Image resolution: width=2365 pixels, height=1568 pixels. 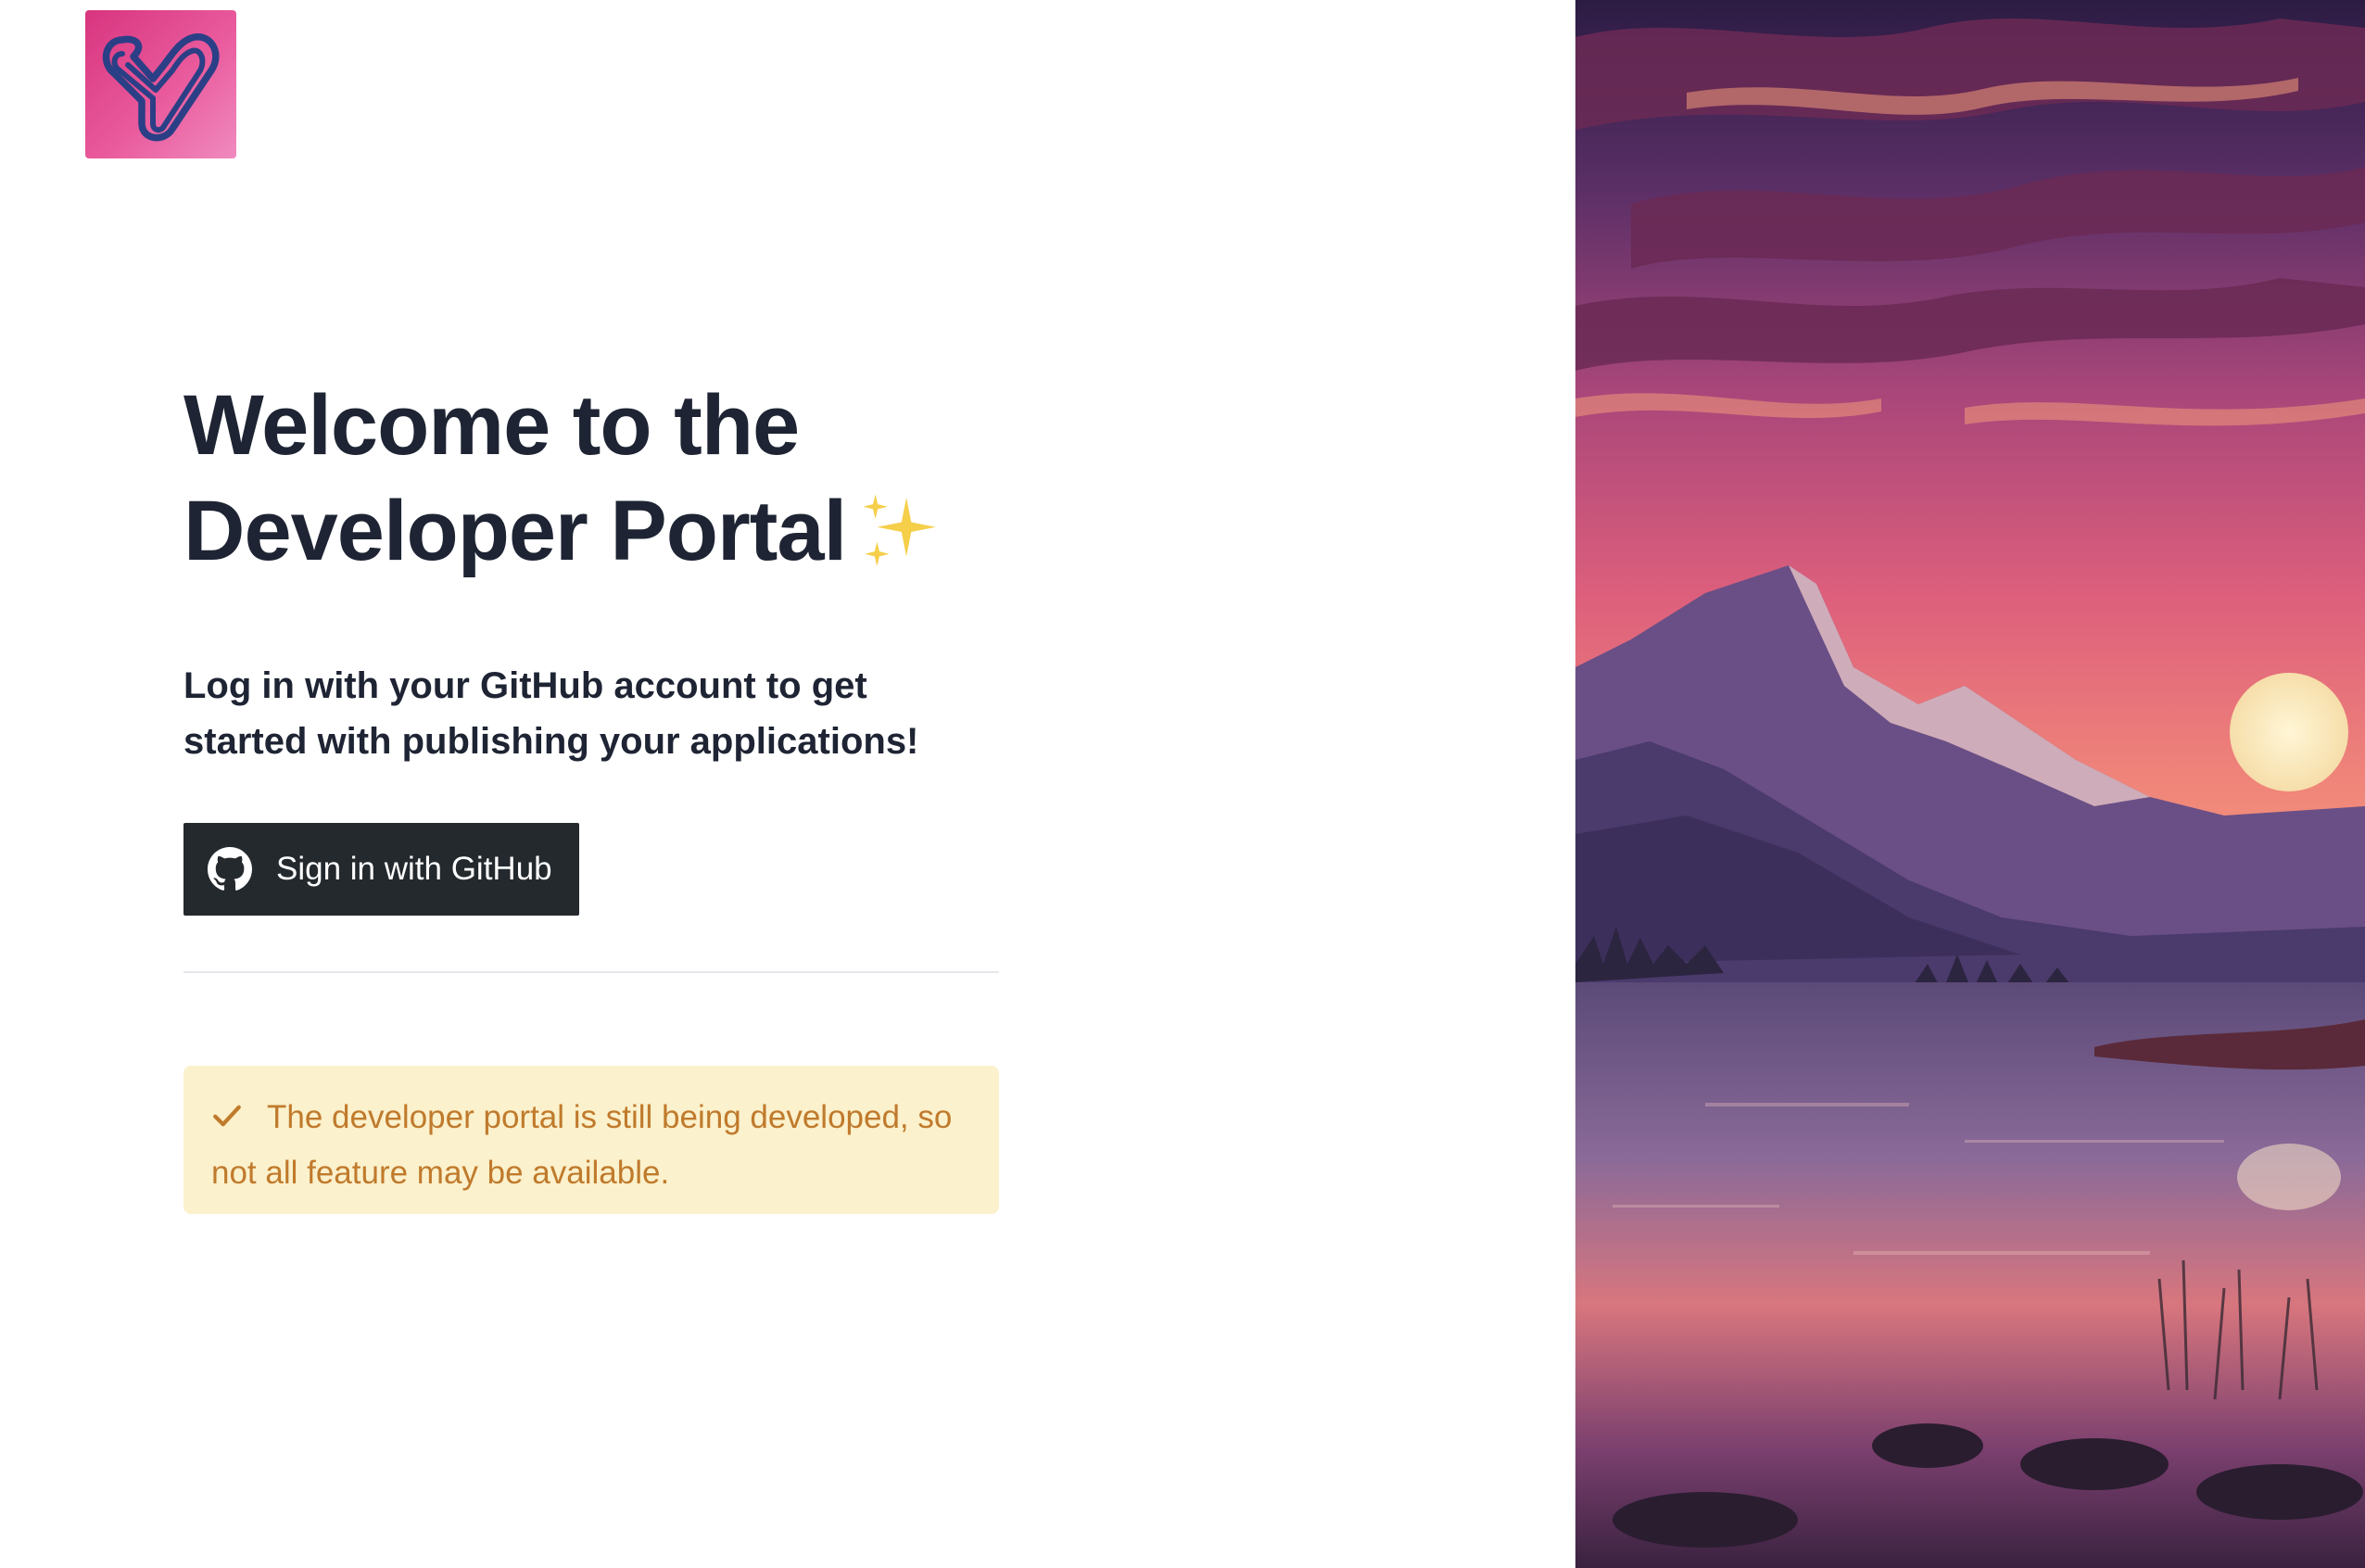 What do you see at coordinates (515, 531) in the screenshot?
I see `title-line-2: Developer Portal` at bounding box center [515, 531].